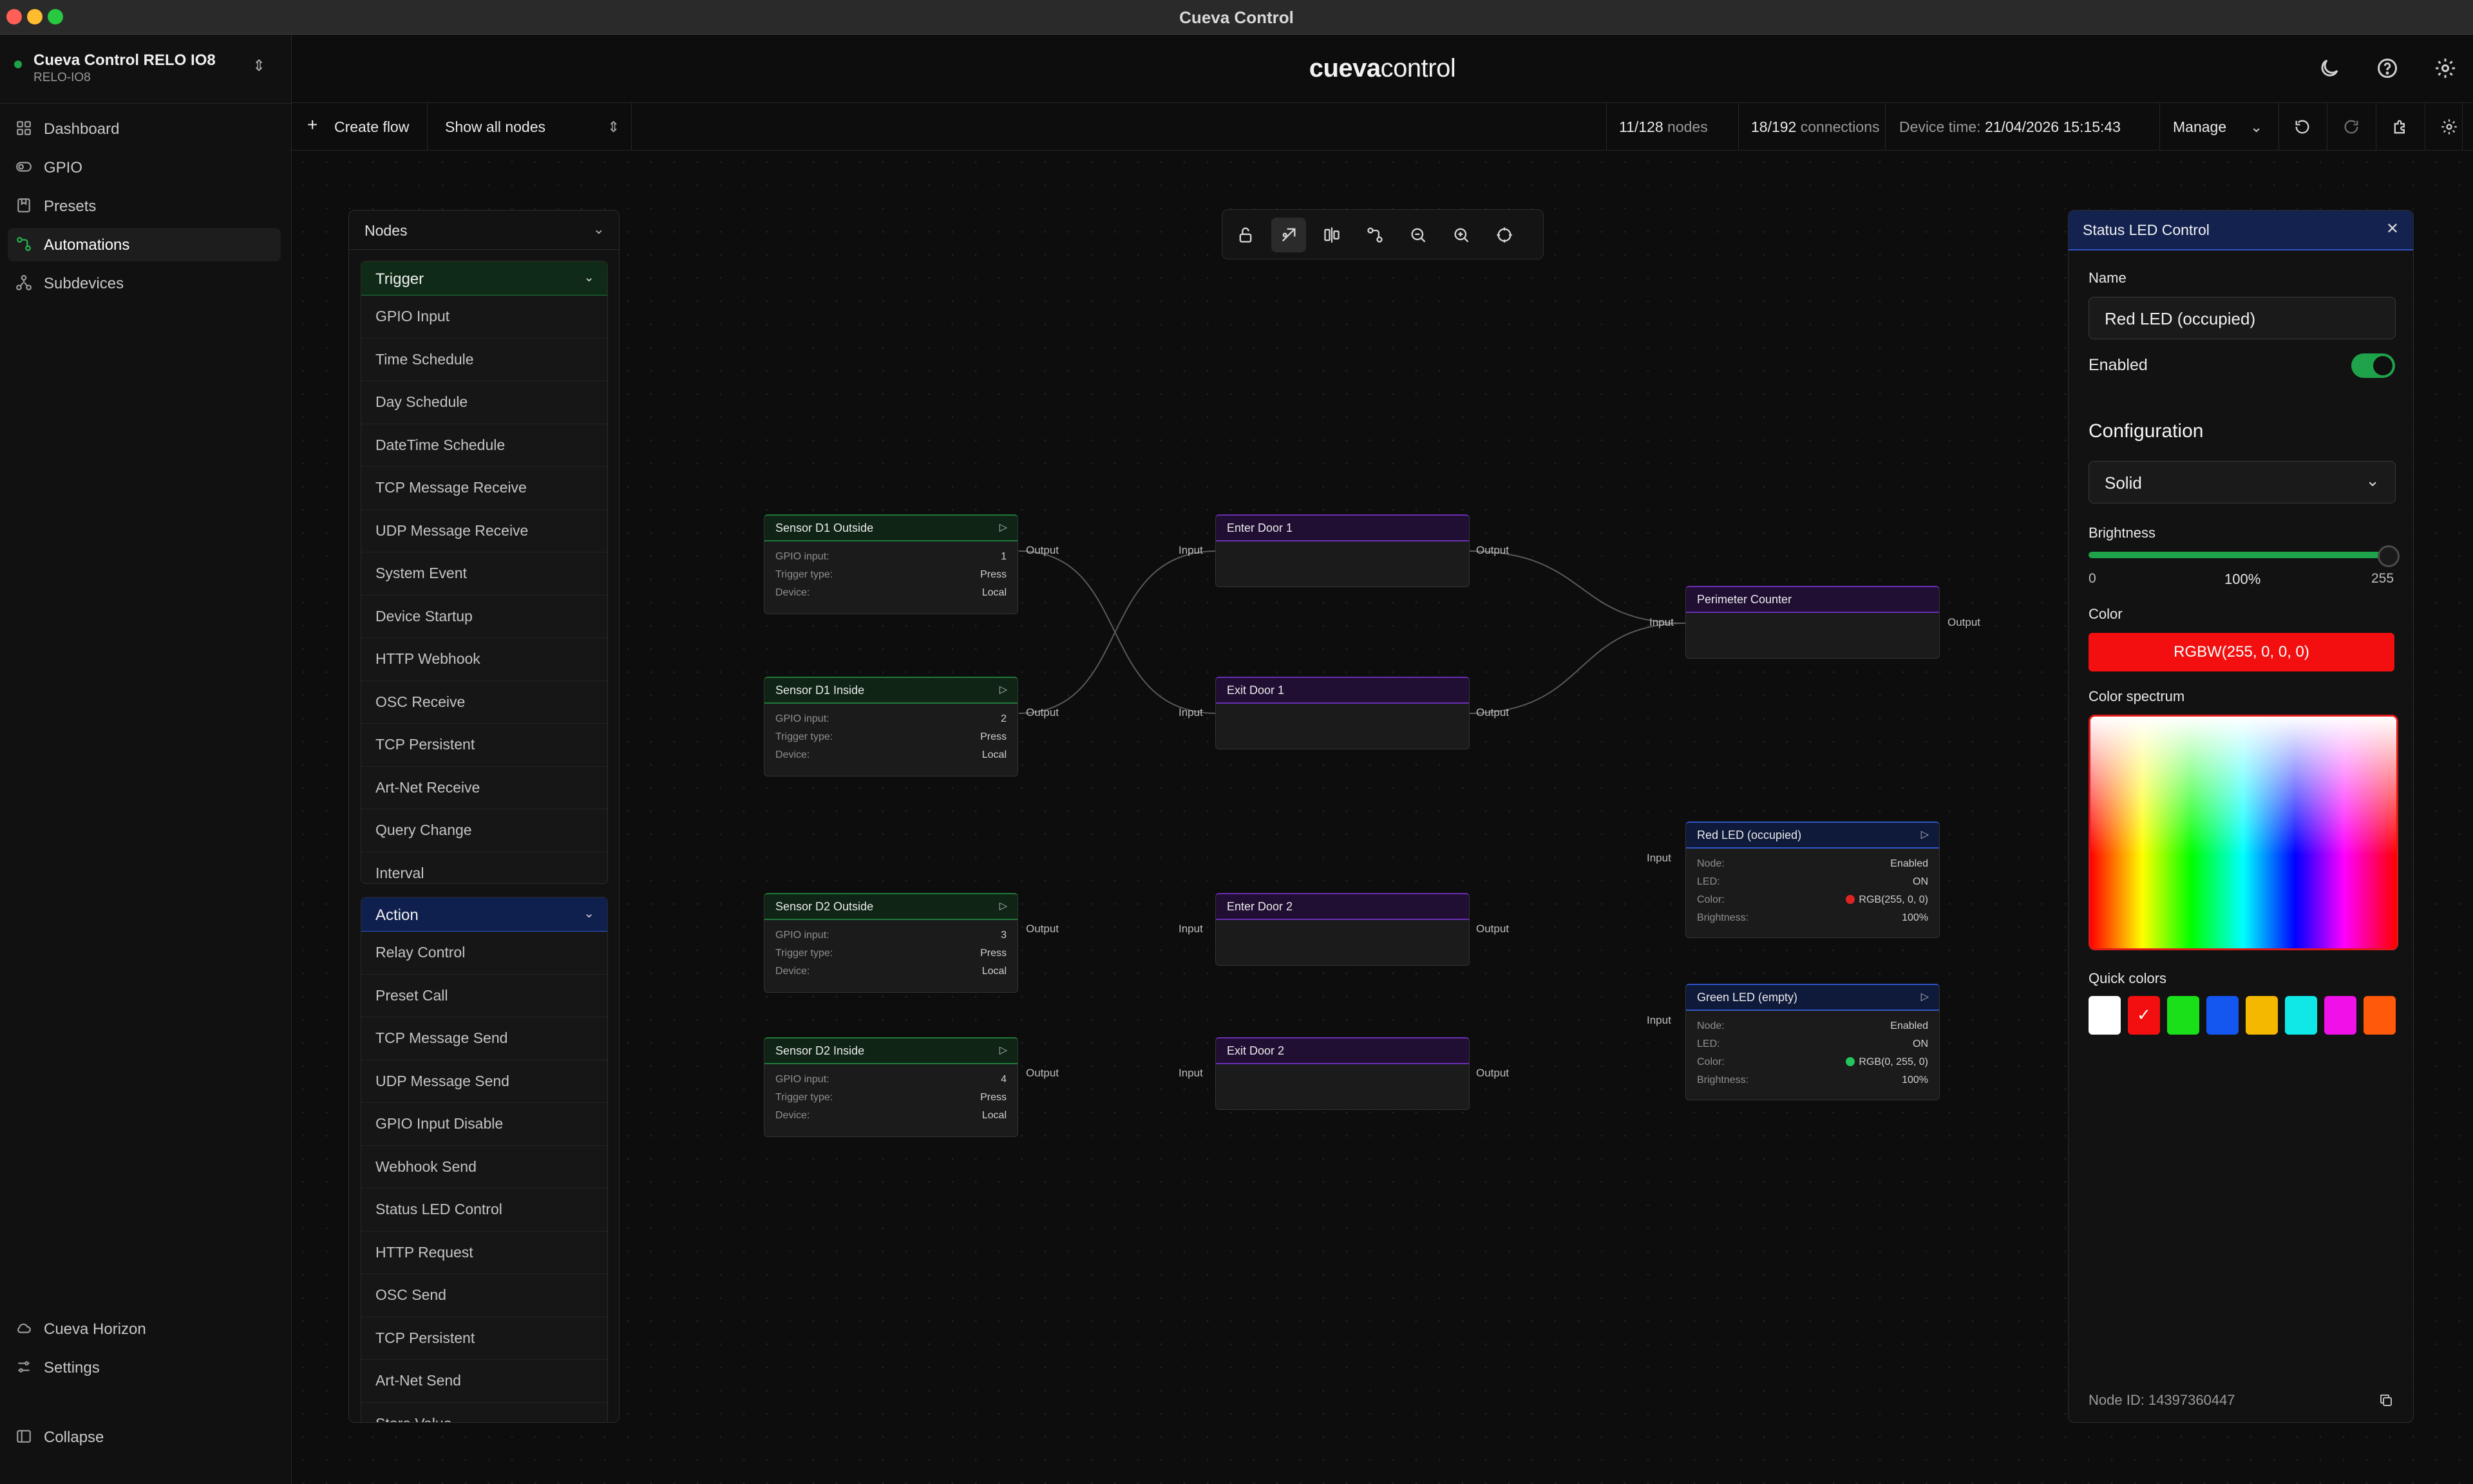  Describe the element at coordinates (424, 359) in the screenshot. I see `palette-item-label: Time Schedule` at that location.